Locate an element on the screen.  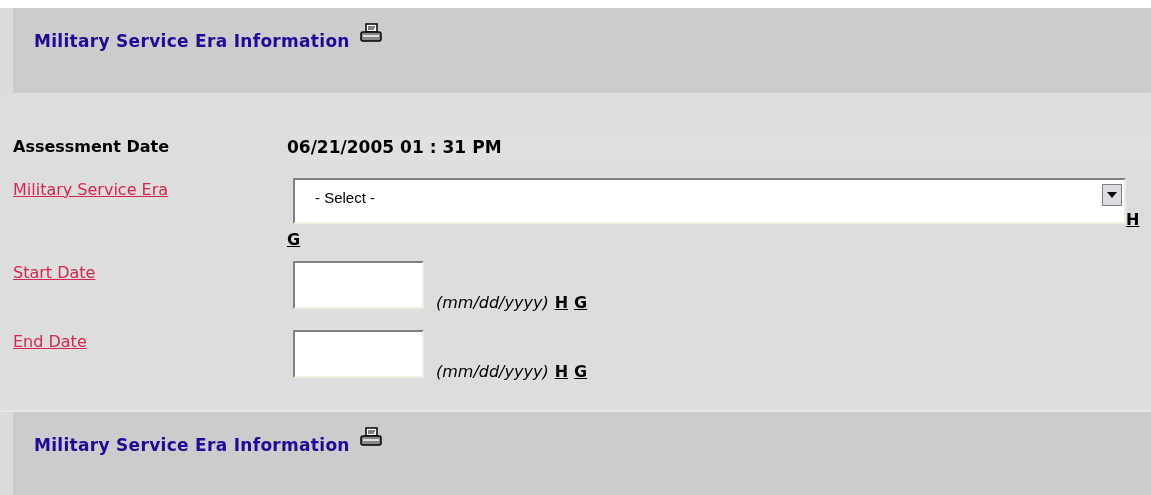
date-time-value: 31 is located at coordinates (454, 147).